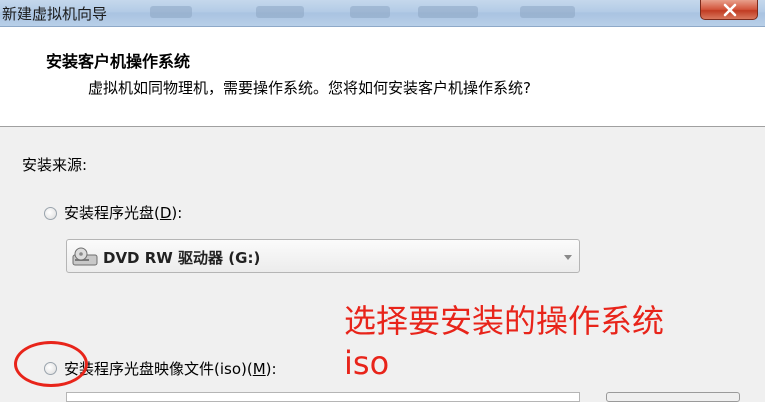 This screenshot has height=402, width=765. What do you see at coordinates (118, 61) in the screenshot?
I see `page-title: 安装客户机操作系统` at bounding box center [118, 61].